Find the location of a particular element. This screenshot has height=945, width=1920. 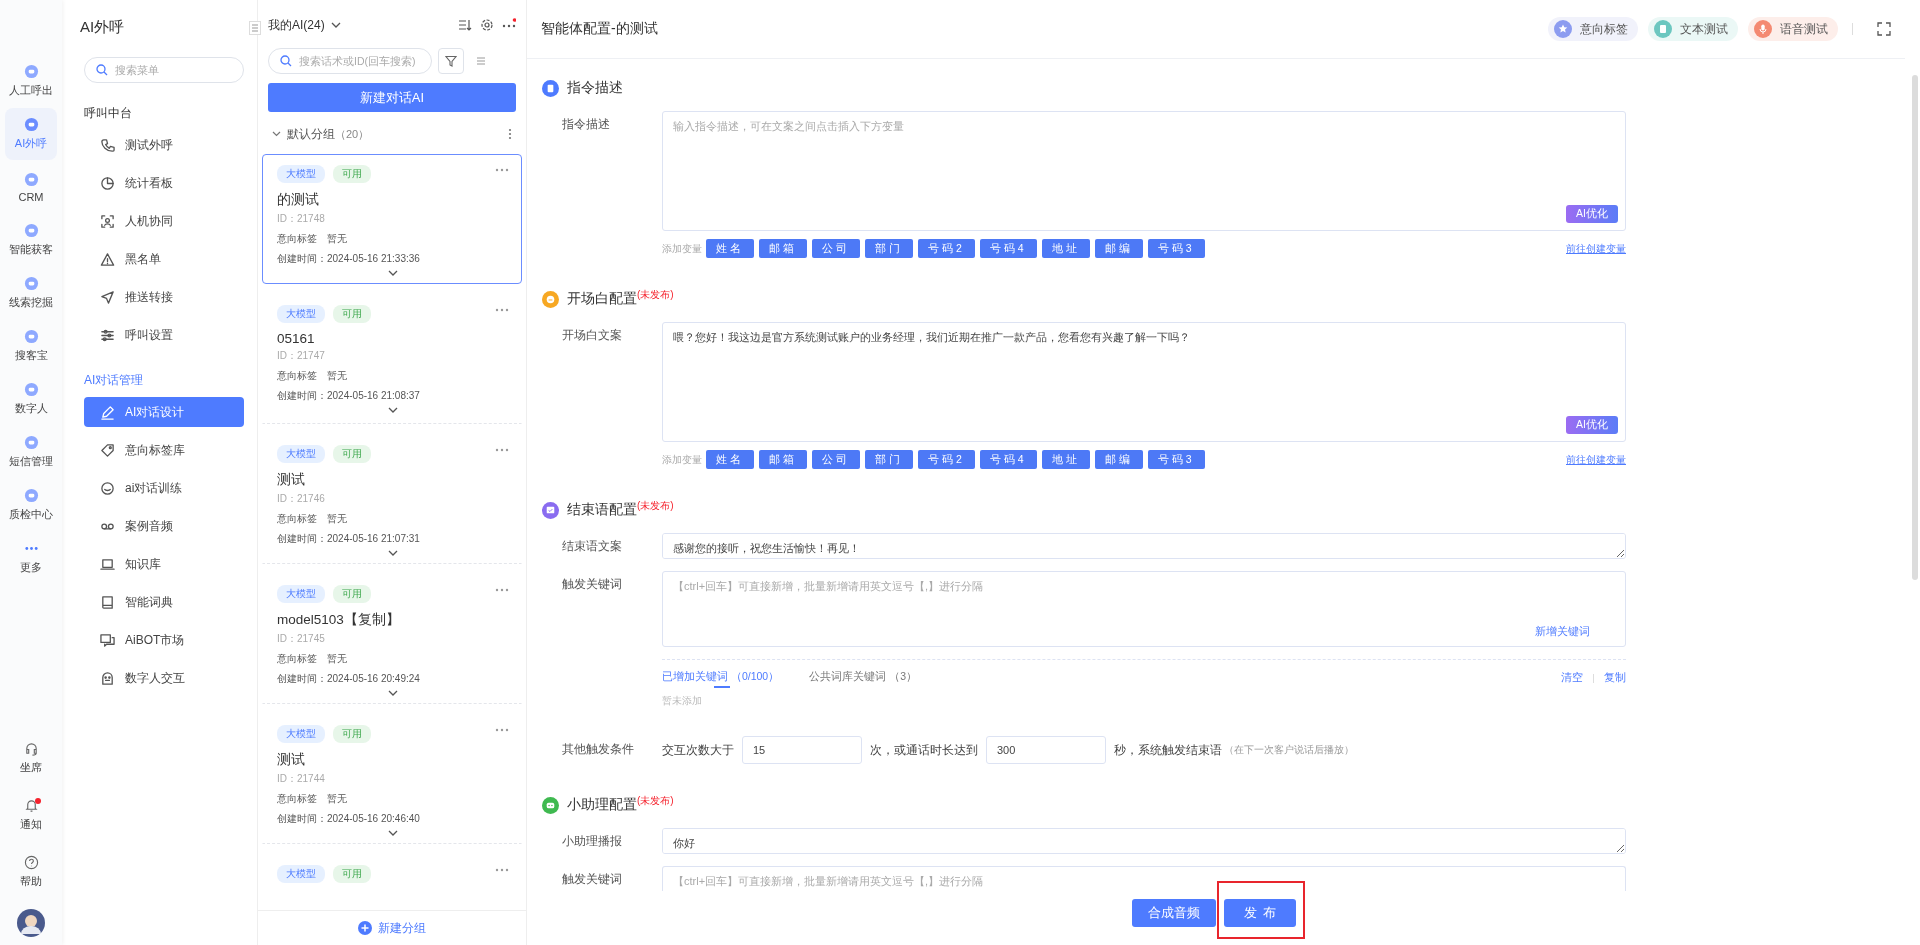

filter-button is located at coordinates (451, 61).